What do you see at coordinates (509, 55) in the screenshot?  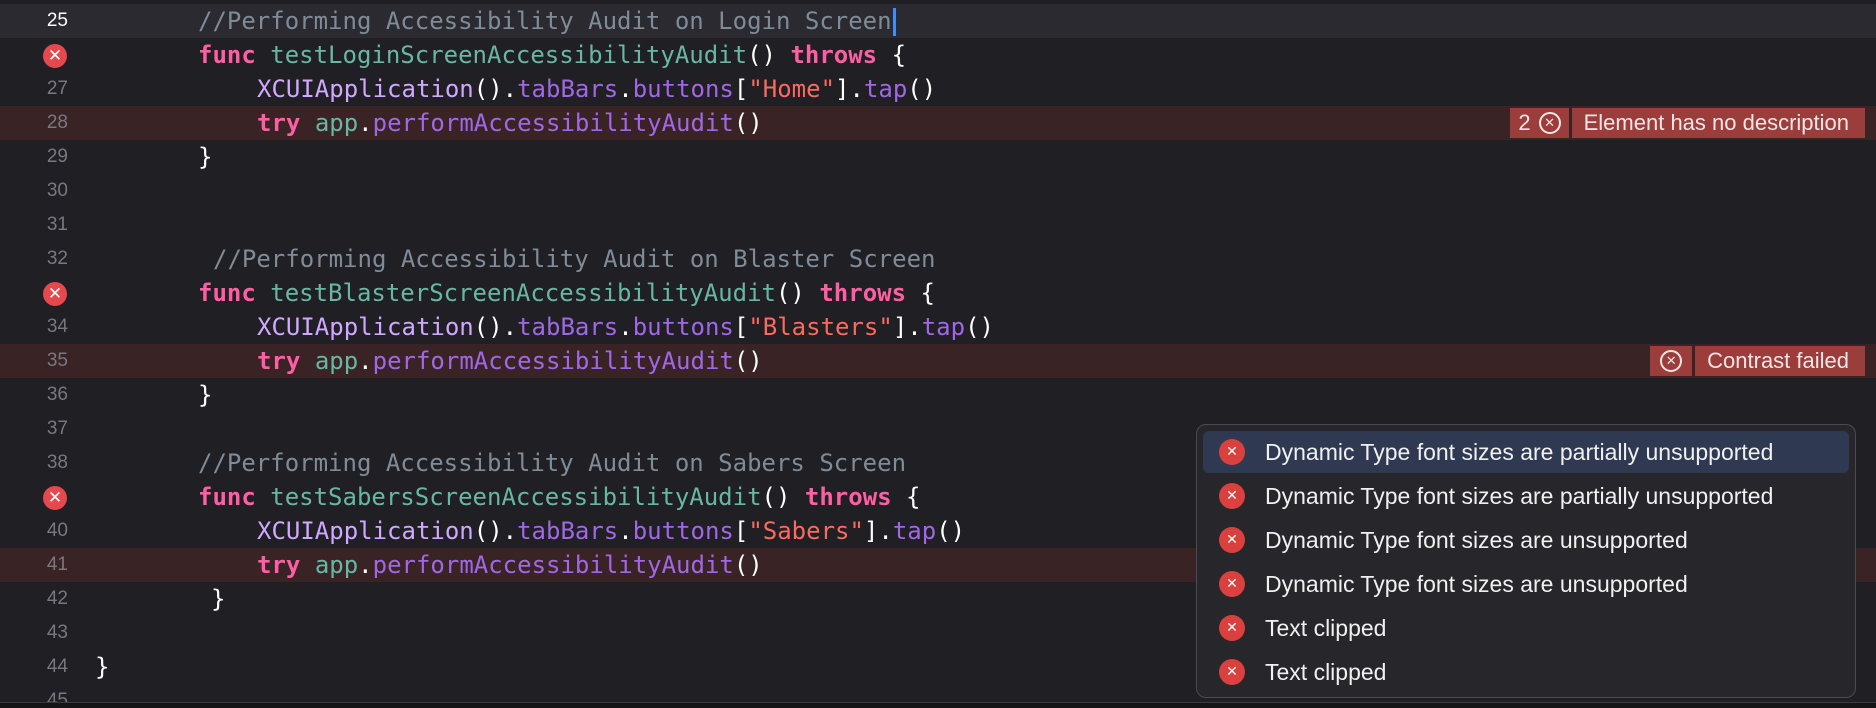 I see `function-name: testLoginScreenAccessibilityAudit` at bounding box center [509, 55].